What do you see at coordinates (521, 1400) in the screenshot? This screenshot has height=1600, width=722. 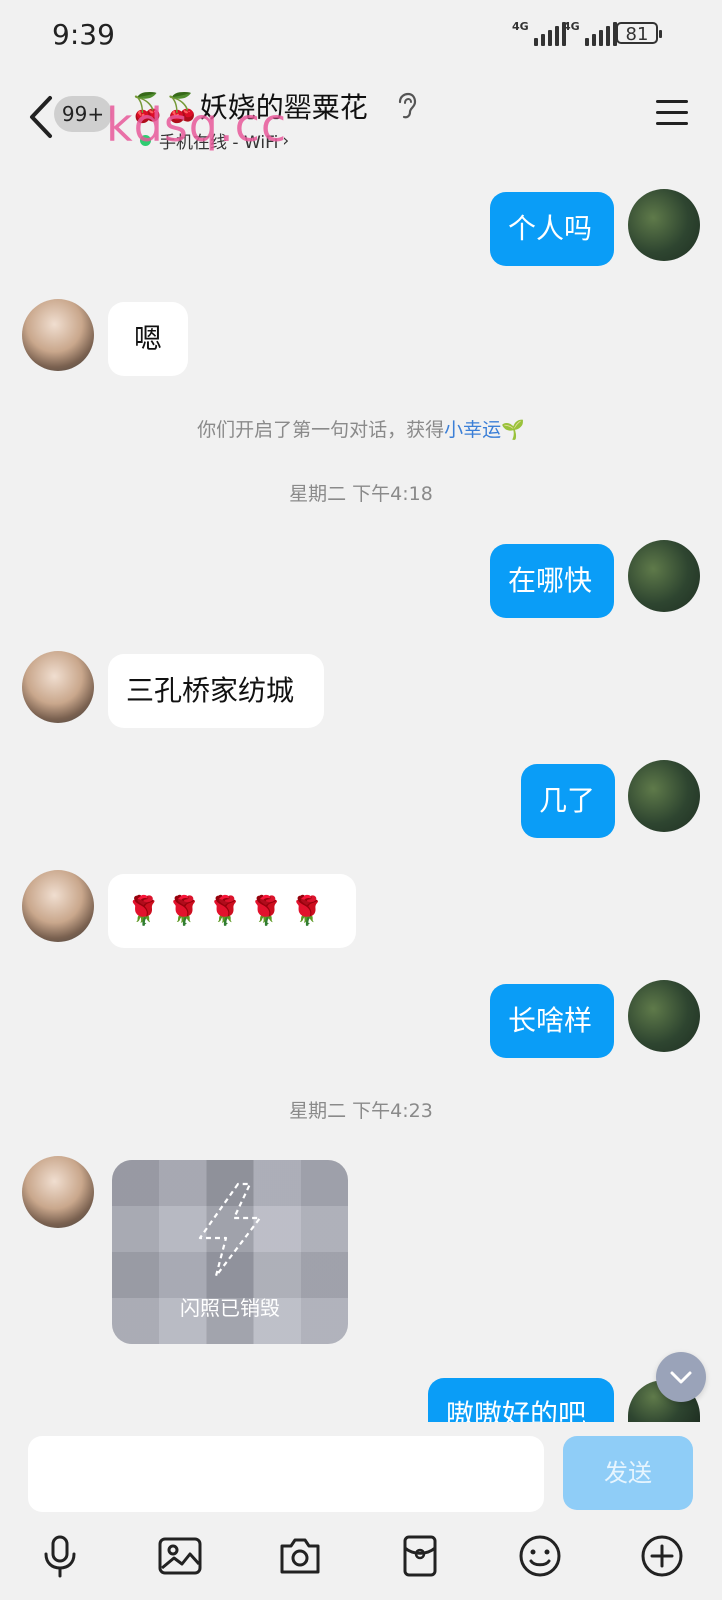 I see `message-bubble-sent: 嗷嗷好的吧` at bounding box center [521, 1400].